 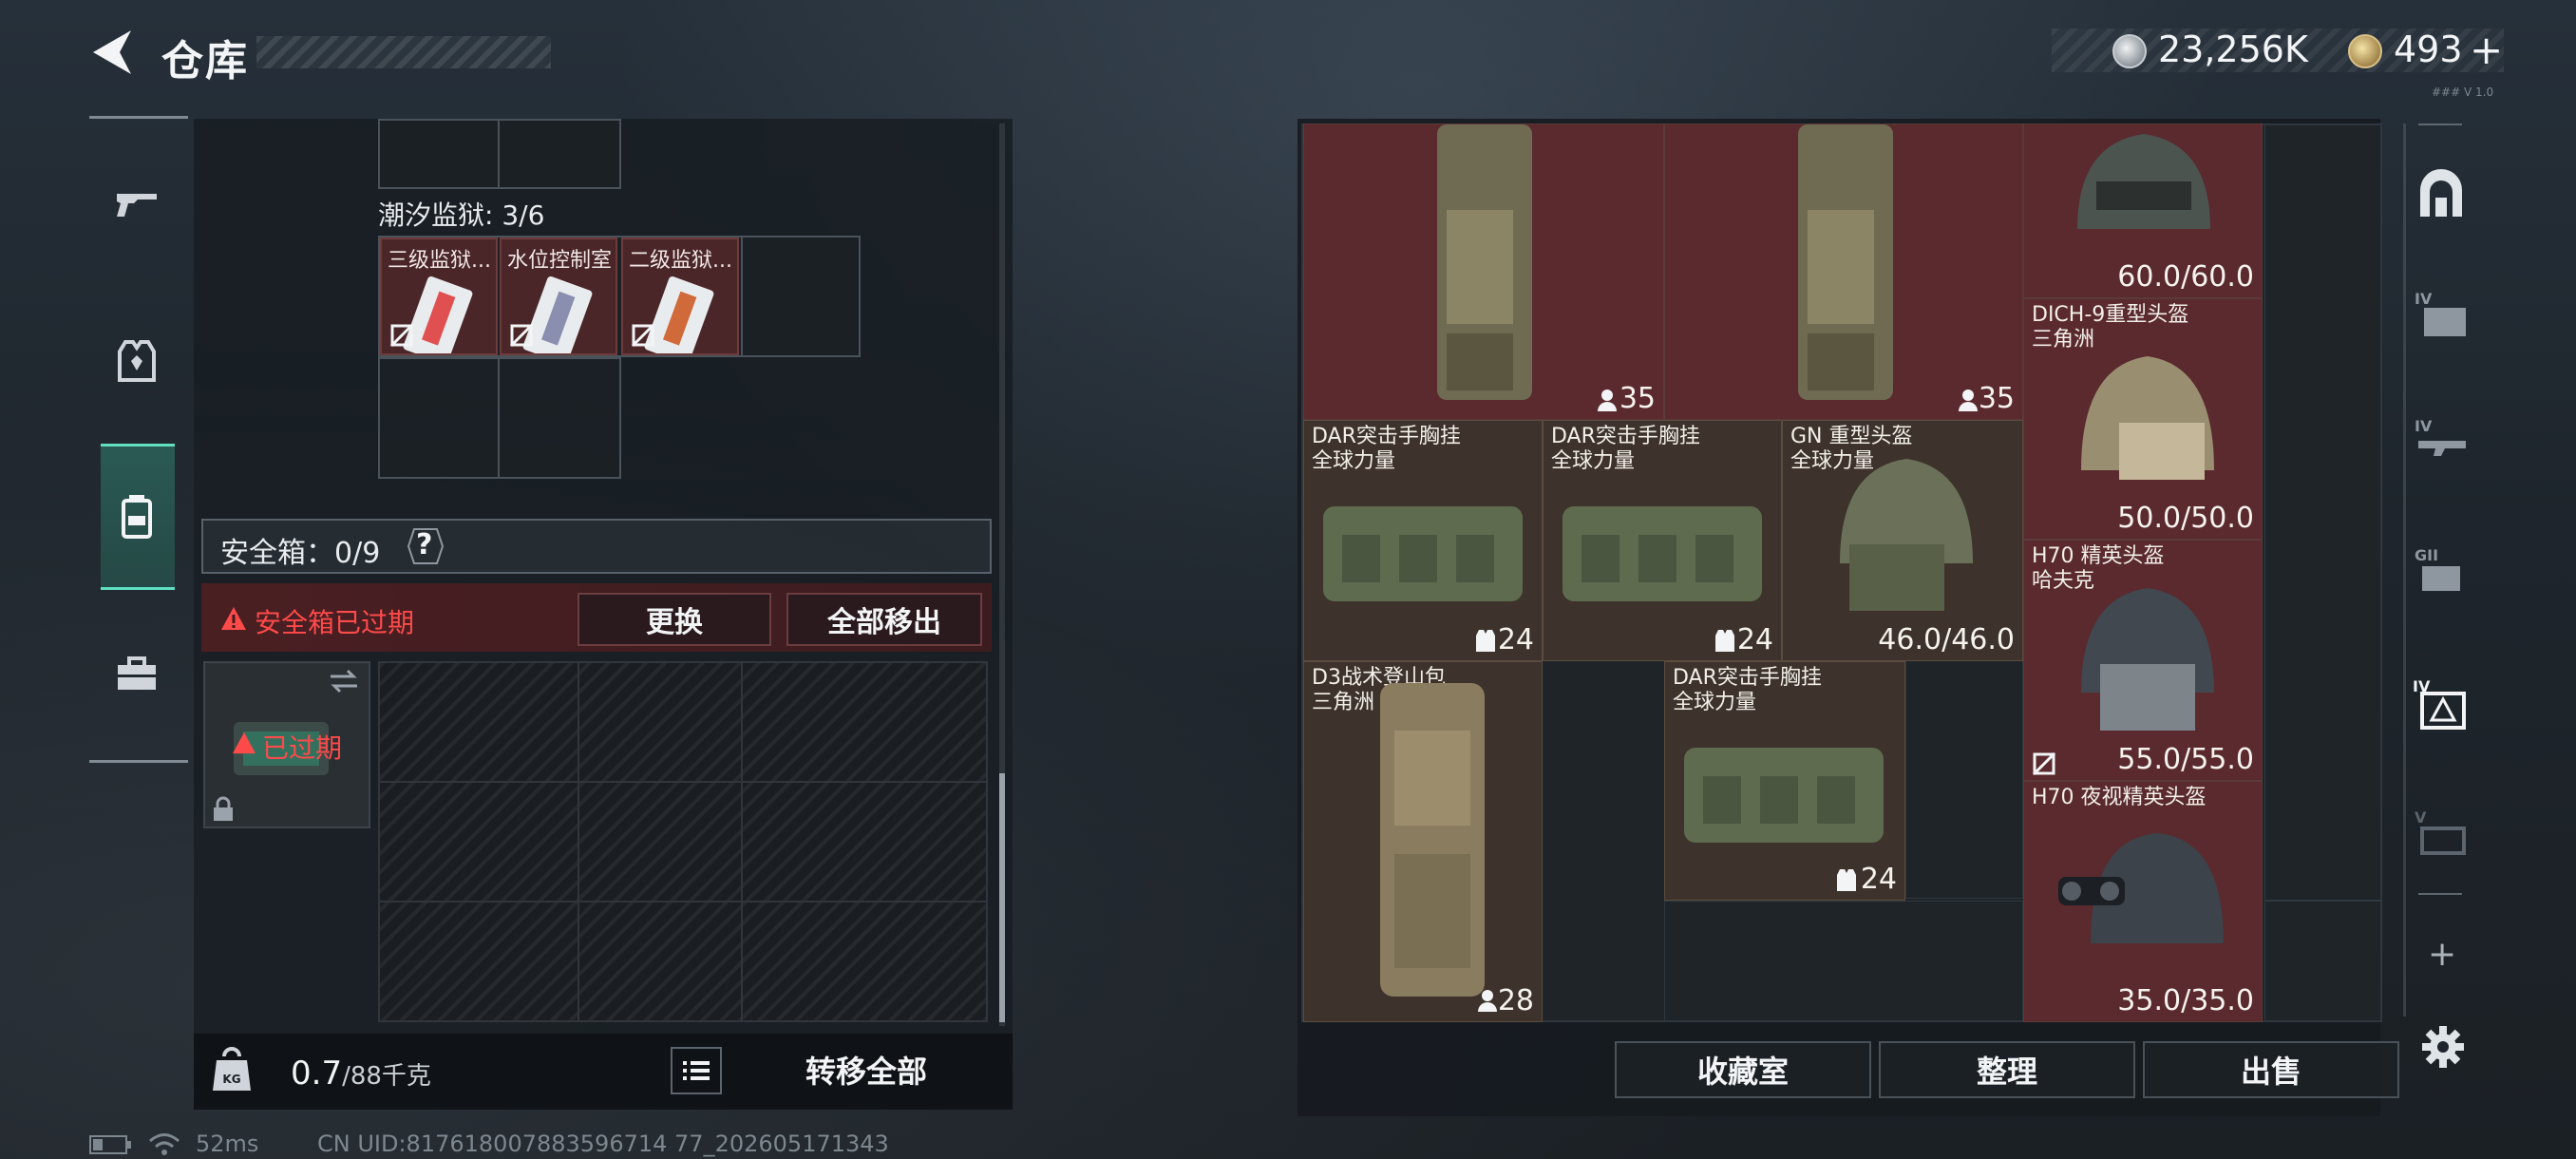 What do you see at coordinates (2441, 703) in the screenshot?
I see `rail-tier-iv-active: IV` at bounding box center [2441, 703].